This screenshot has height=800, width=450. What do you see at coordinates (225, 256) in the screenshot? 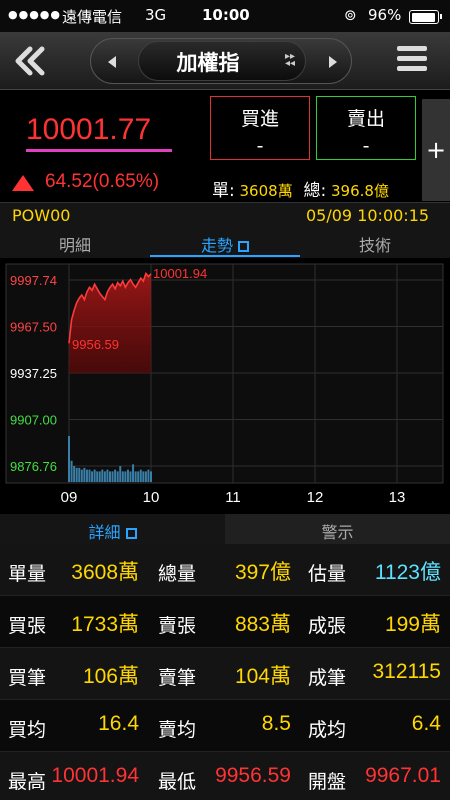
I see `active-tab-indicator` at bounding box center [225, 256].